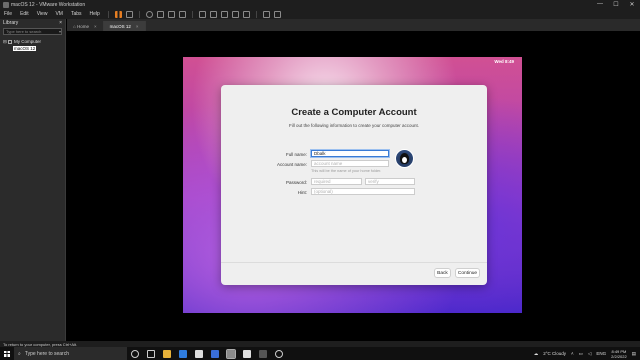  What do you see at coordinates (151, 353) in the screenshot?
I see `task-view-icon` at bounding box center [151, 353].